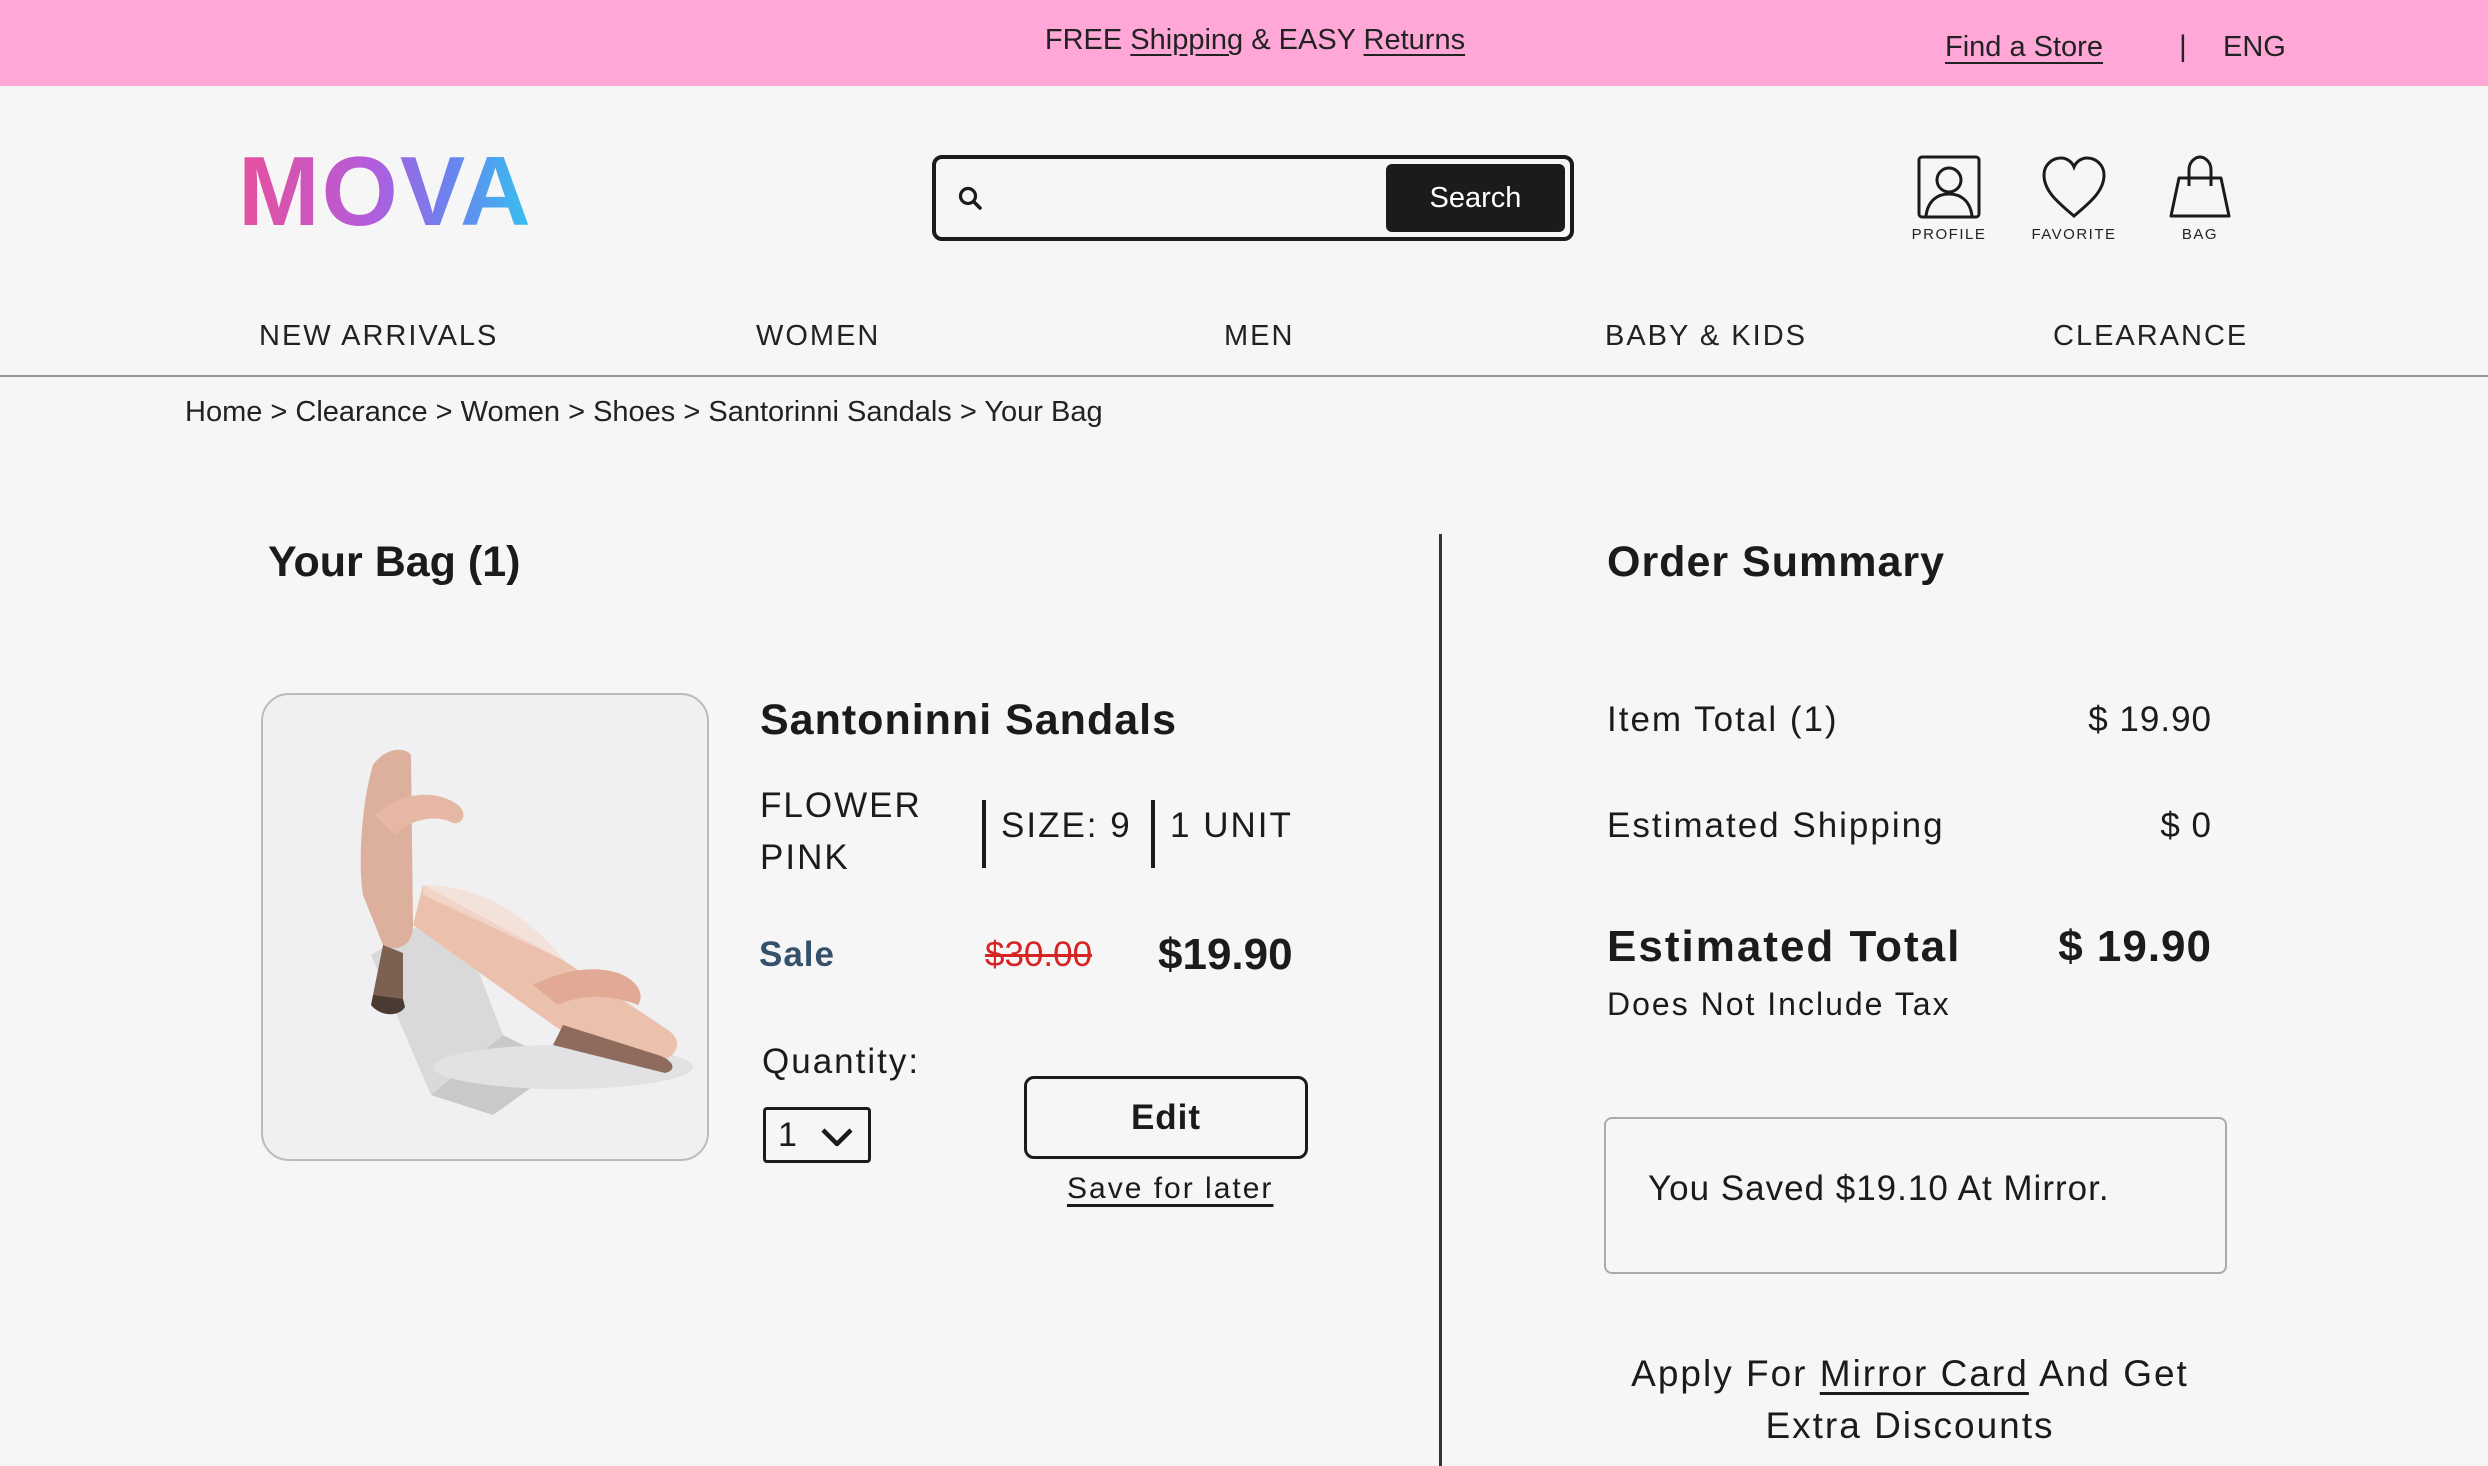 This screenshot has width=2488, height=1466. I want to click on nav-baby-kids: BABY & KIDS, so click(1706, 336).